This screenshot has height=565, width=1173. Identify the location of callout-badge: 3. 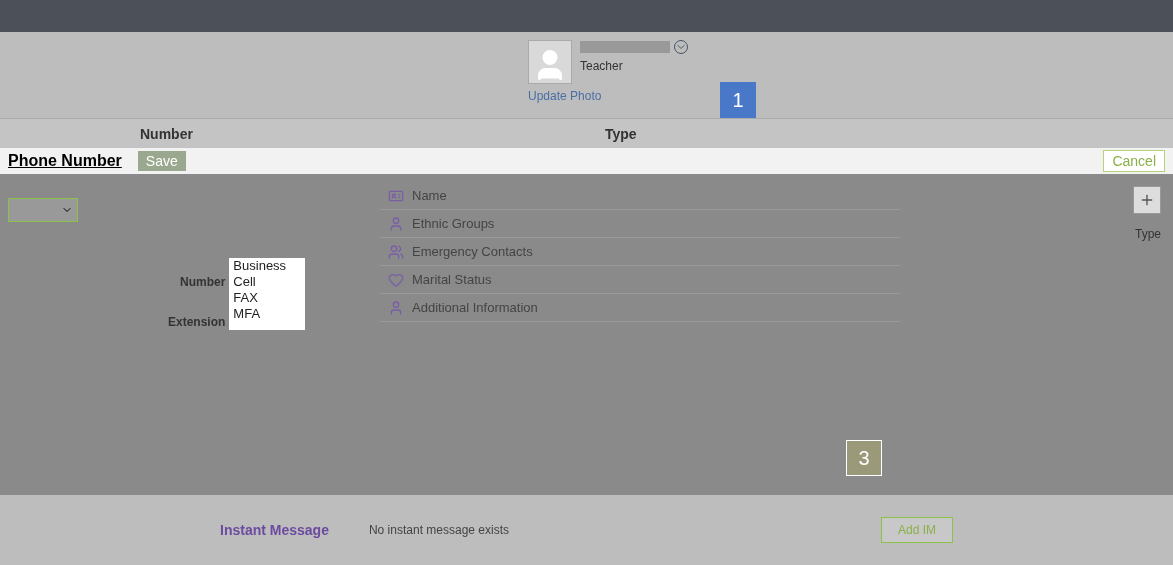
(864, 458).